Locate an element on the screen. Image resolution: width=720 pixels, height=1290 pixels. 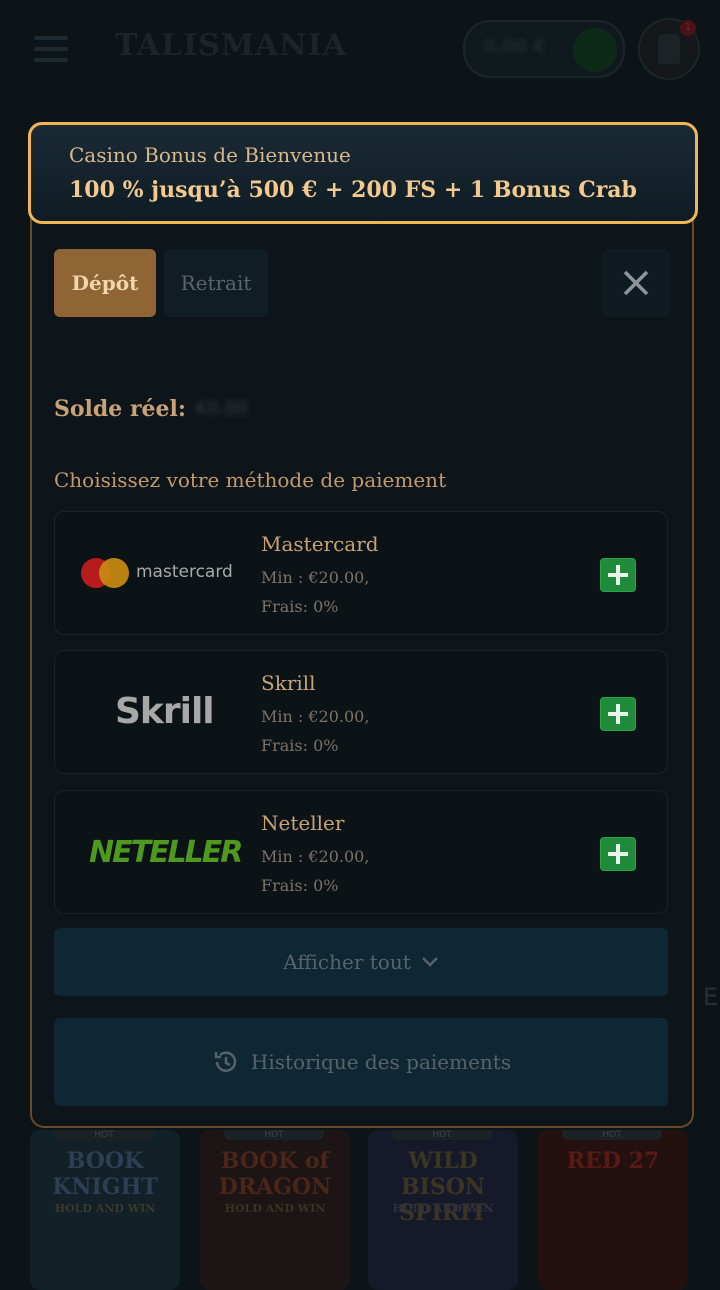
tab-withdraw: Retrait is located at coordinates (216, 283).